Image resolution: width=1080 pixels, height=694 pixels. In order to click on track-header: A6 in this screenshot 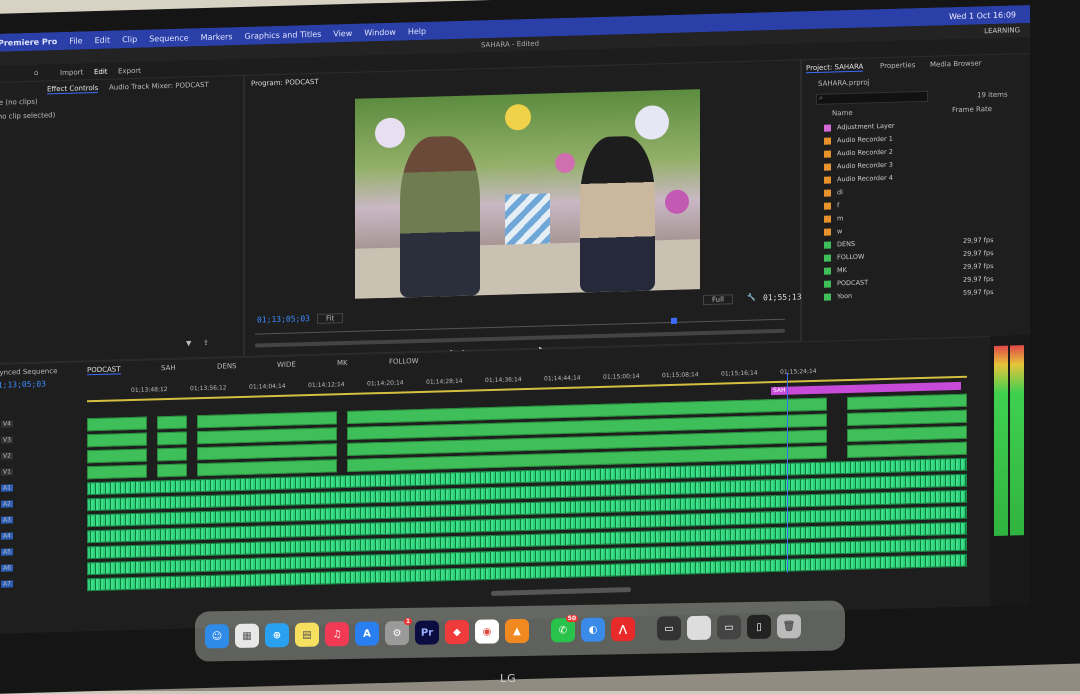, I will do `click(7, 567)`.